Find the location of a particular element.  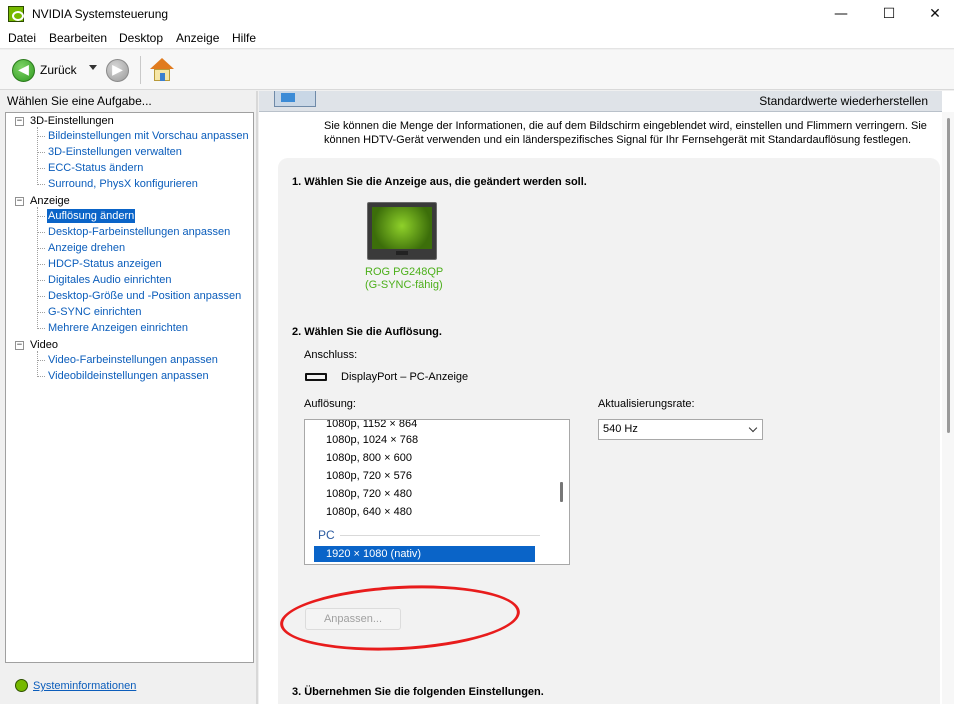

tree-item-desktop-color: Desktop-Farbeinstellungen anpassen is located at coordinates (139, 232).